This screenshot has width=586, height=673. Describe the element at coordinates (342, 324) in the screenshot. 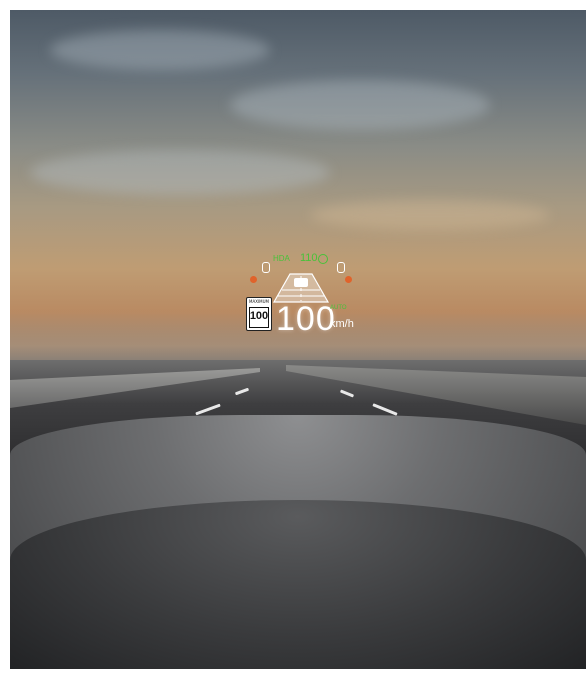

I see `speed-unit: km/h` at that location.